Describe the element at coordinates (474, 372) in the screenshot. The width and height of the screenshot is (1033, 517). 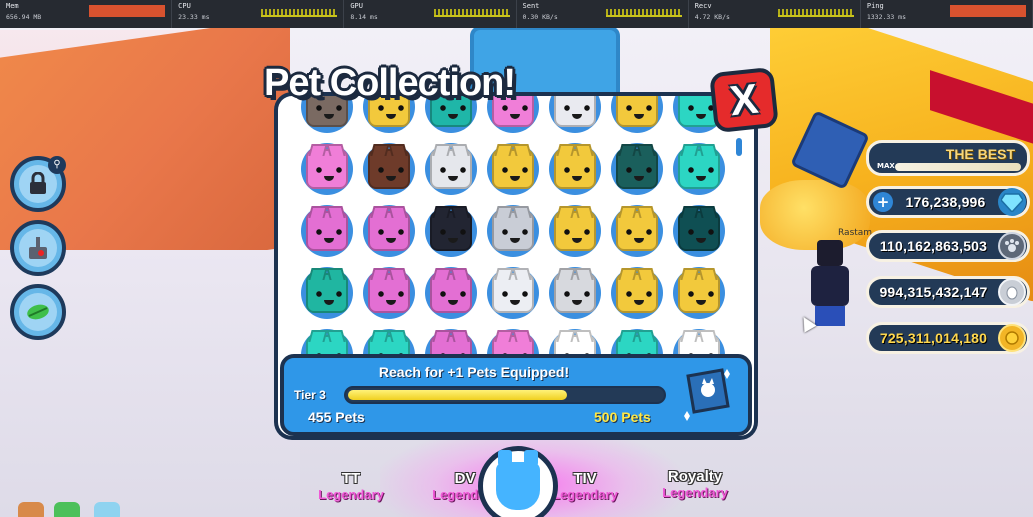
I see `tier-reward-heading: Reach for +1 Pets Equipped!` at that location.